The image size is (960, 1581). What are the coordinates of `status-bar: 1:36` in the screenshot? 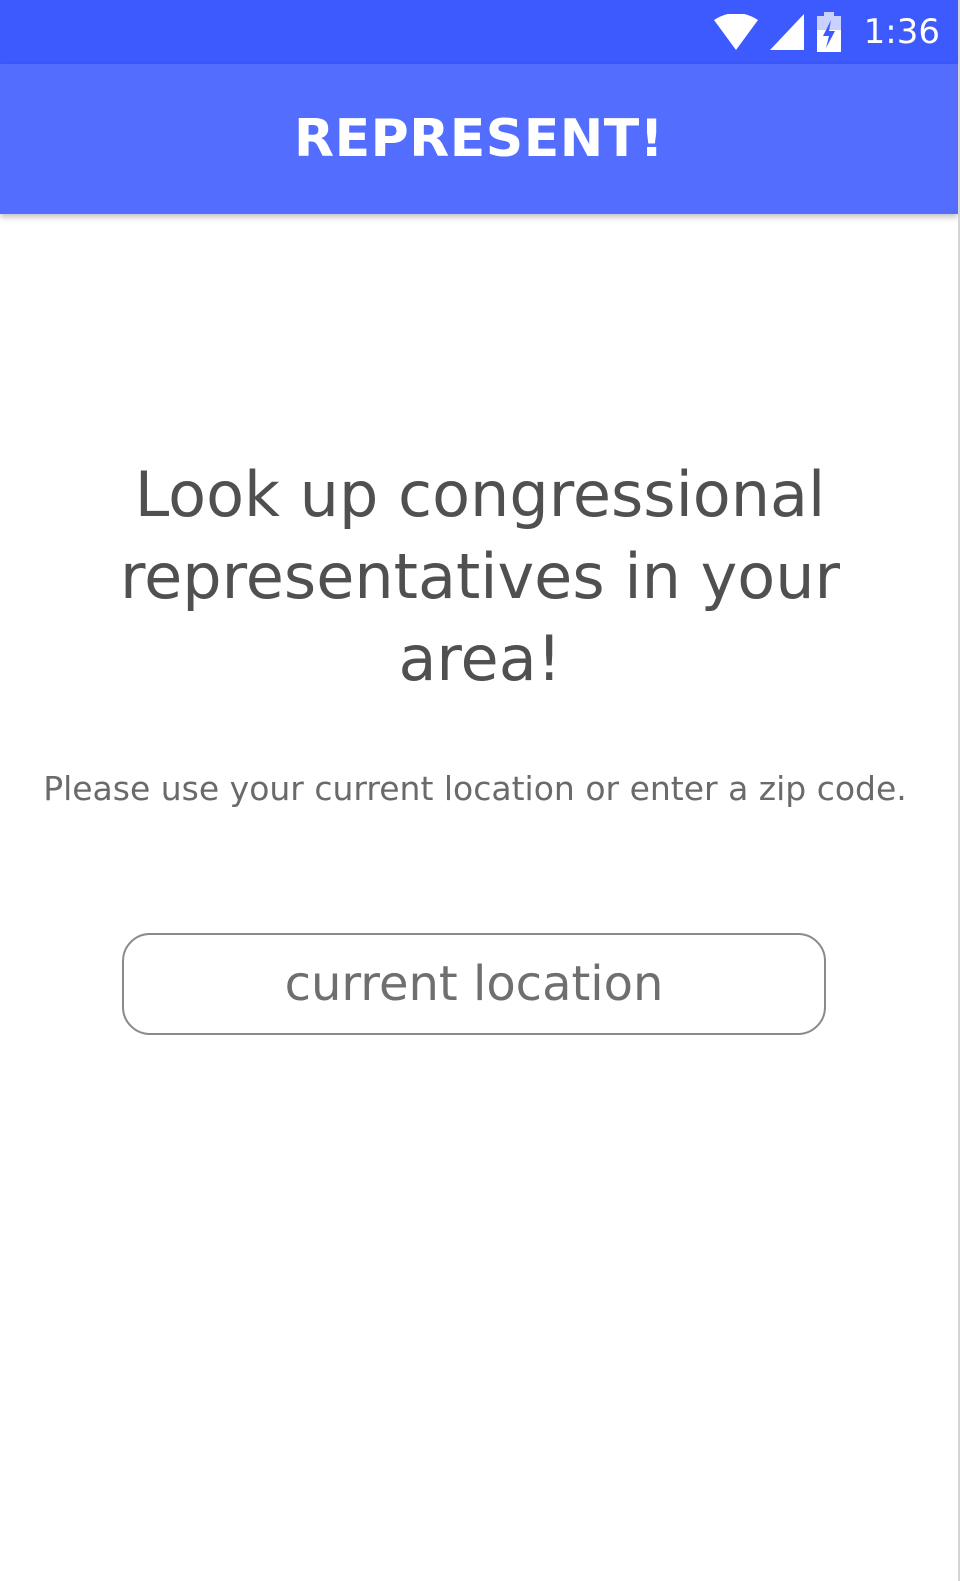 It's located at (479, 32).